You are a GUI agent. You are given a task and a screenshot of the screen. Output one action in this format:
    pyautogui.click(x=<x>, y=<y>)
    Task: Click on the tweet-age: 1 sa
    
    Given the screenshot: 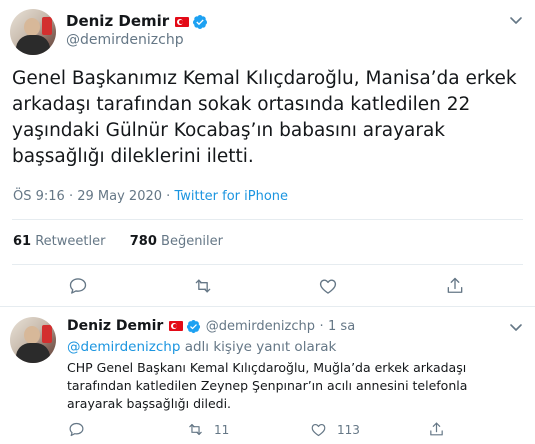 What is the action you would take?
    pyautogui.click(x=341, y=326)
    